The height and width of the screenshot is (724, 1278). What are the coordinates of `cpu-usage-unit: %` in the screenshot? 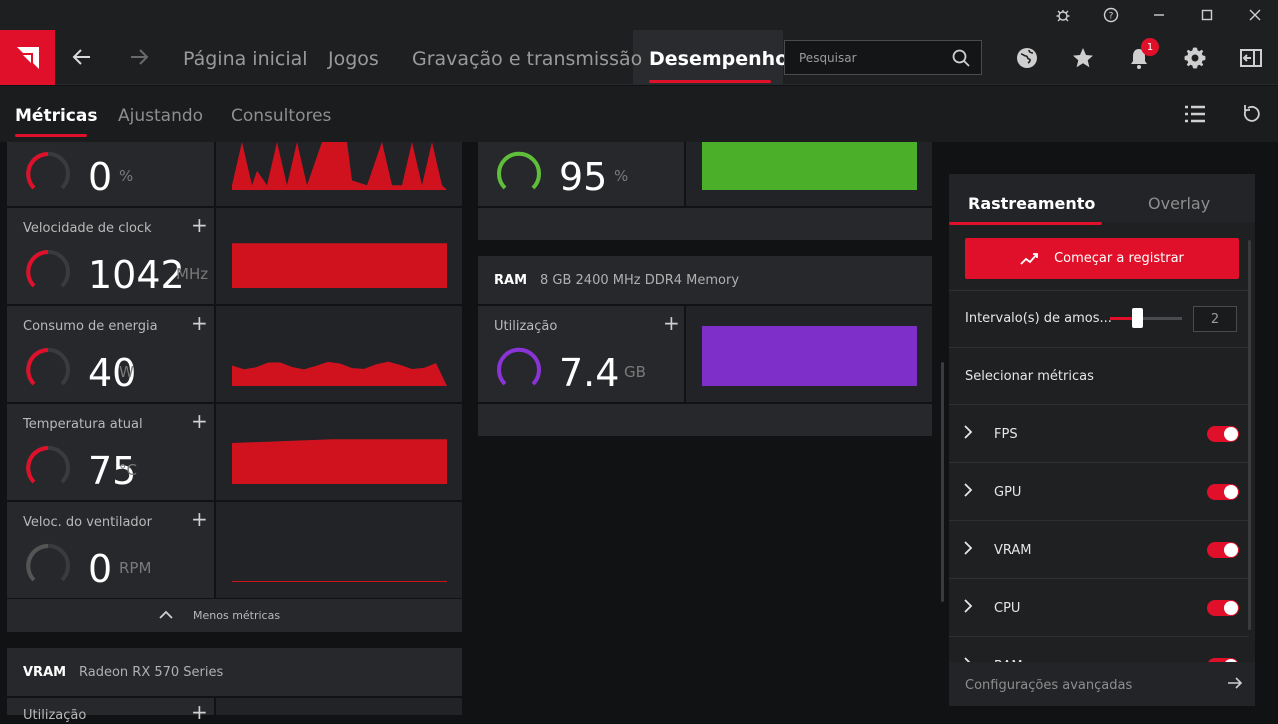 It's located at (621, 176).